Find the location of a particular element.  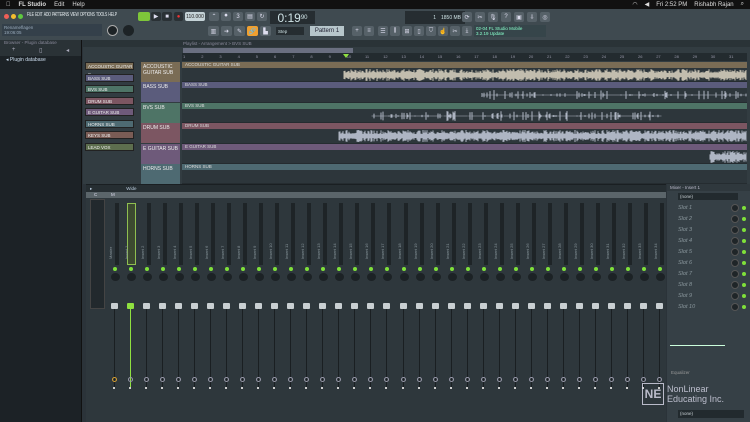

download-icon: ⤓ is located at coordinates (467, 31).